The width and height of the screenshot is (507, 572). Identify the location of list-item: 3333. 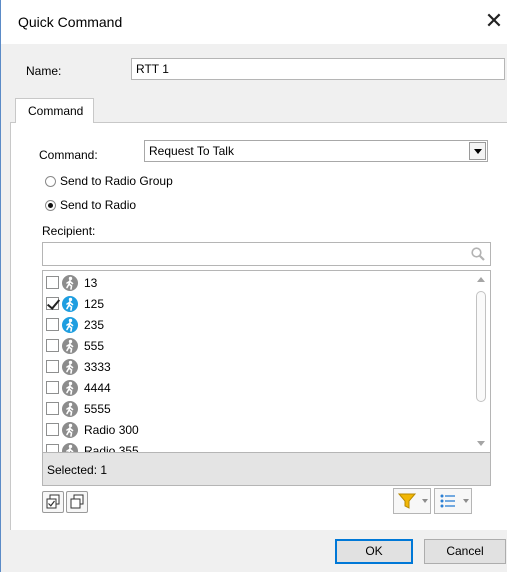
(258, 366).